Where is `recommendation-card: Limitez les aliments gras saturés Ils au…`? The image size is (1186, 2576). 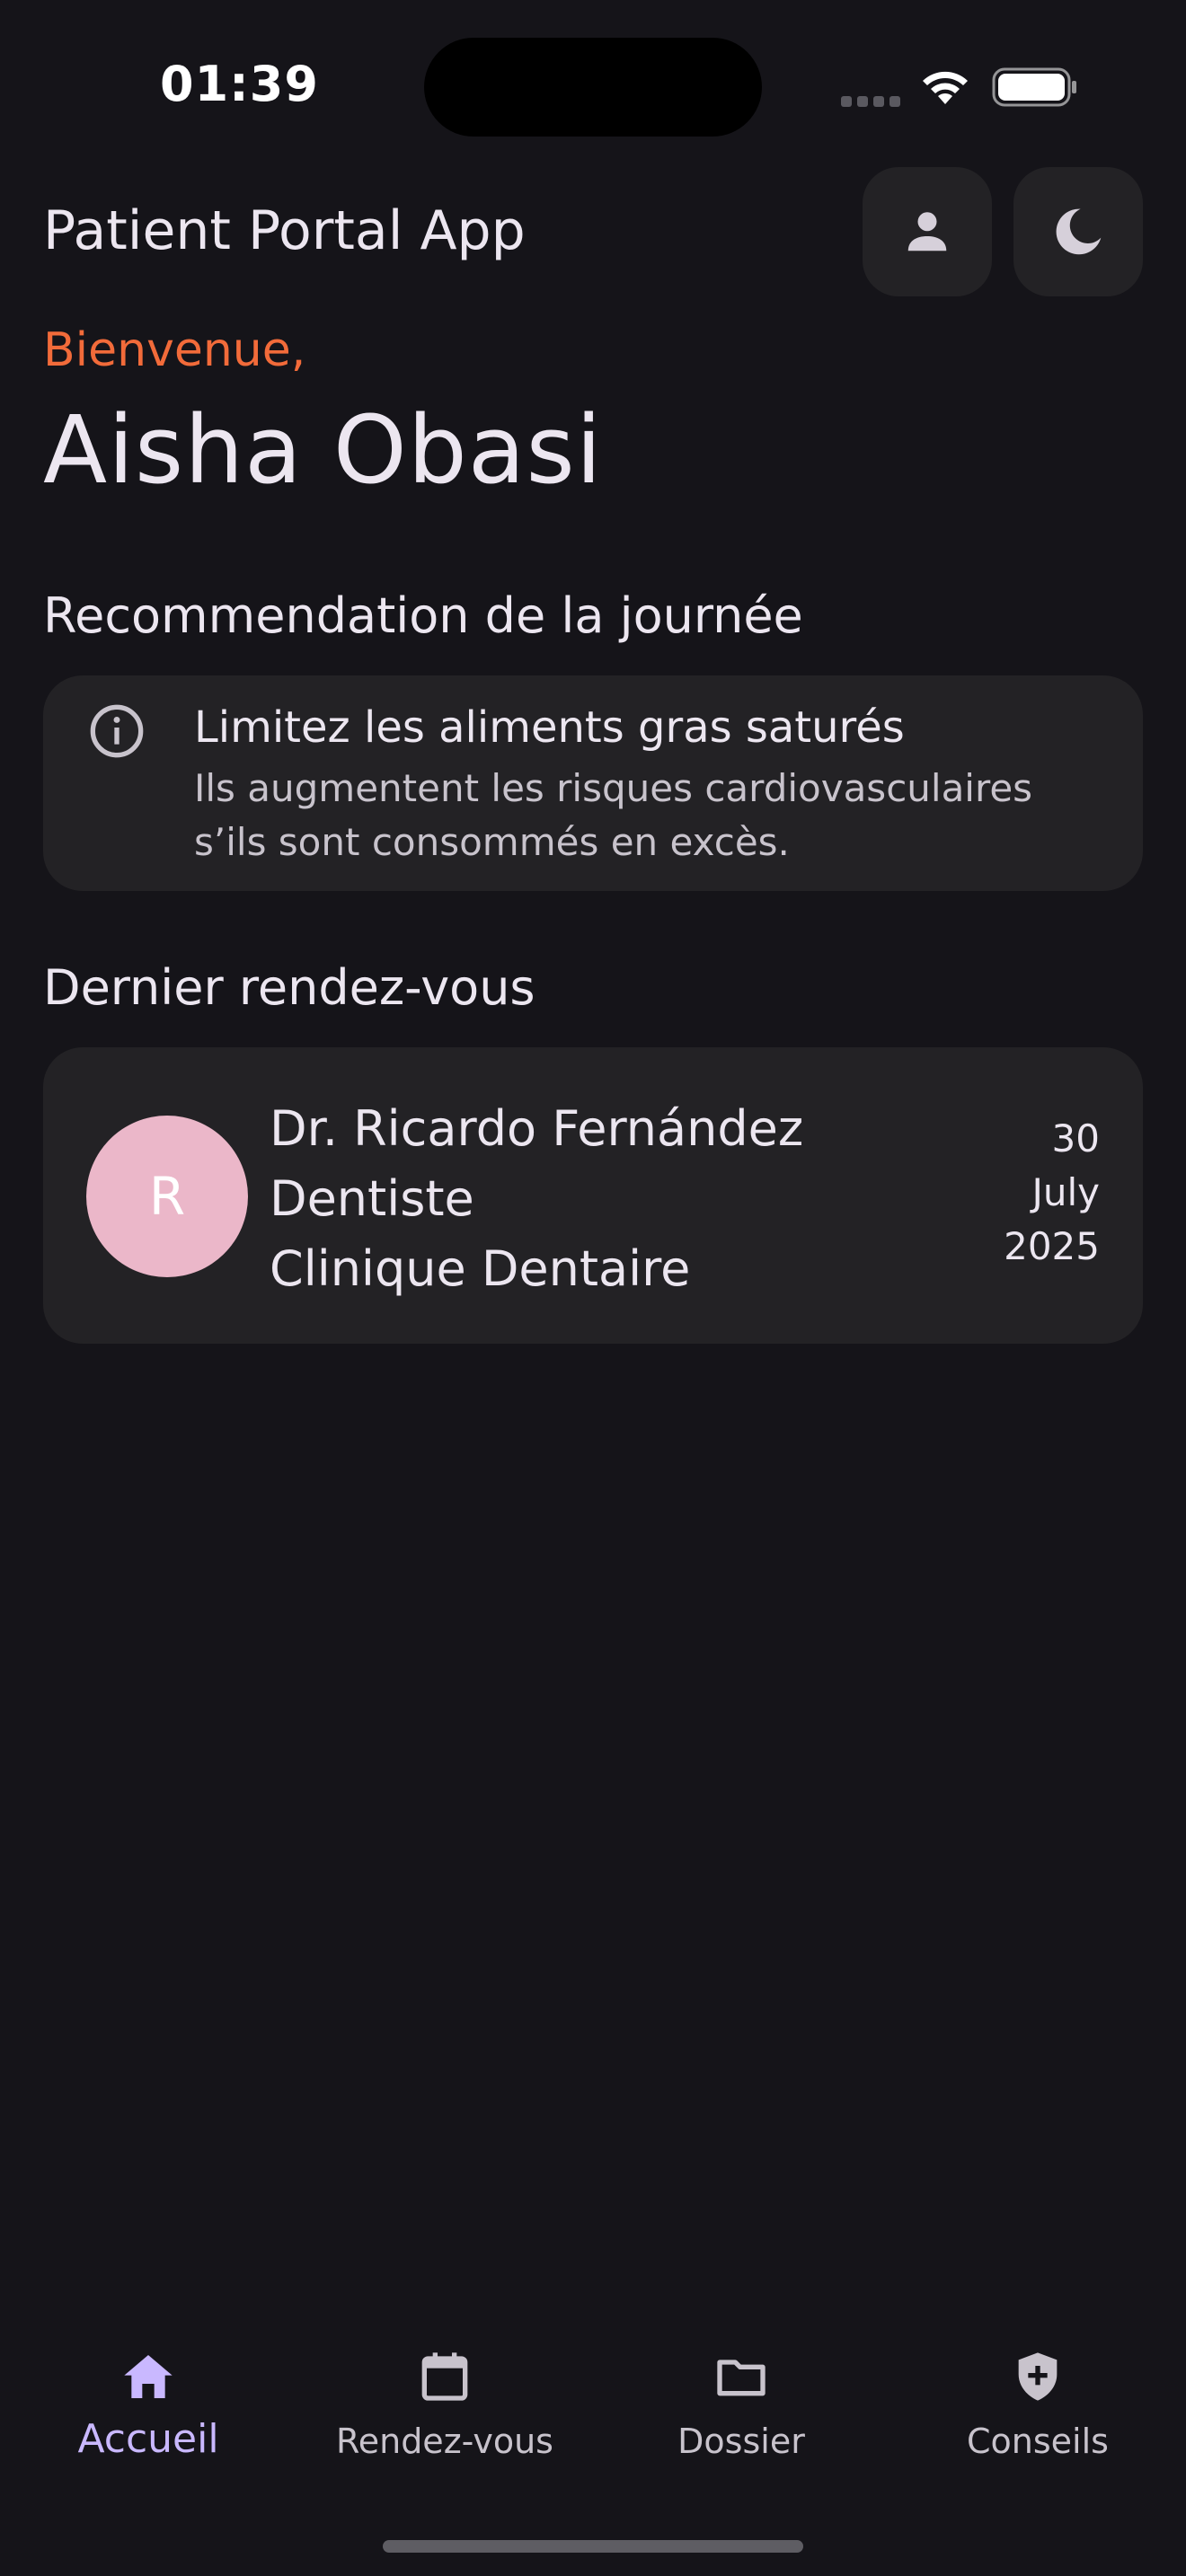
recommendation-card: Limitez les aliments gras saturés Ils au… is located at coordinates (593, 783).